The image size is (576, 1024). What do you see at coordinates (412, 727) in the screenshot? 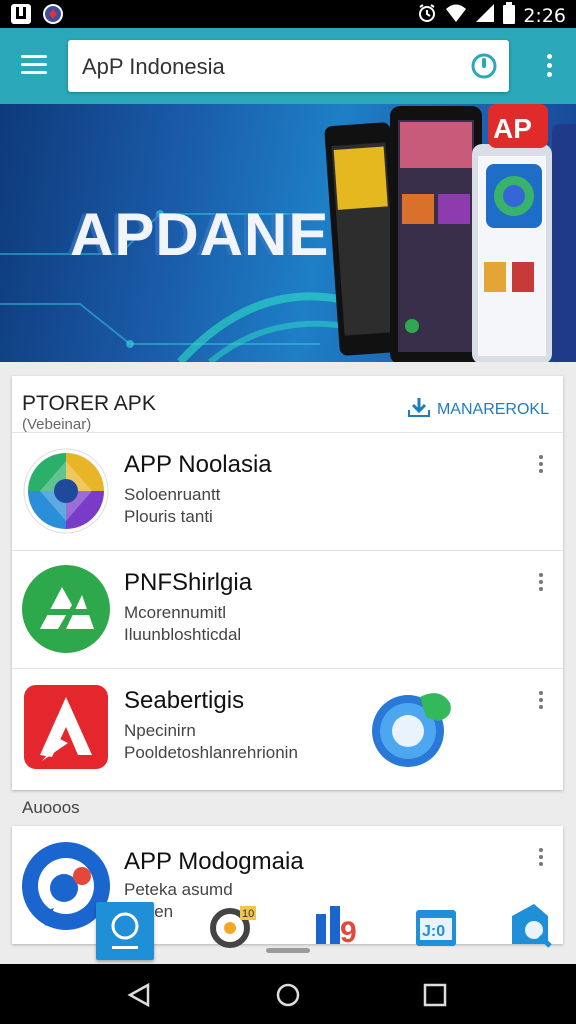
I see `chat-bubble-icon` at bounding box center [412, 727].